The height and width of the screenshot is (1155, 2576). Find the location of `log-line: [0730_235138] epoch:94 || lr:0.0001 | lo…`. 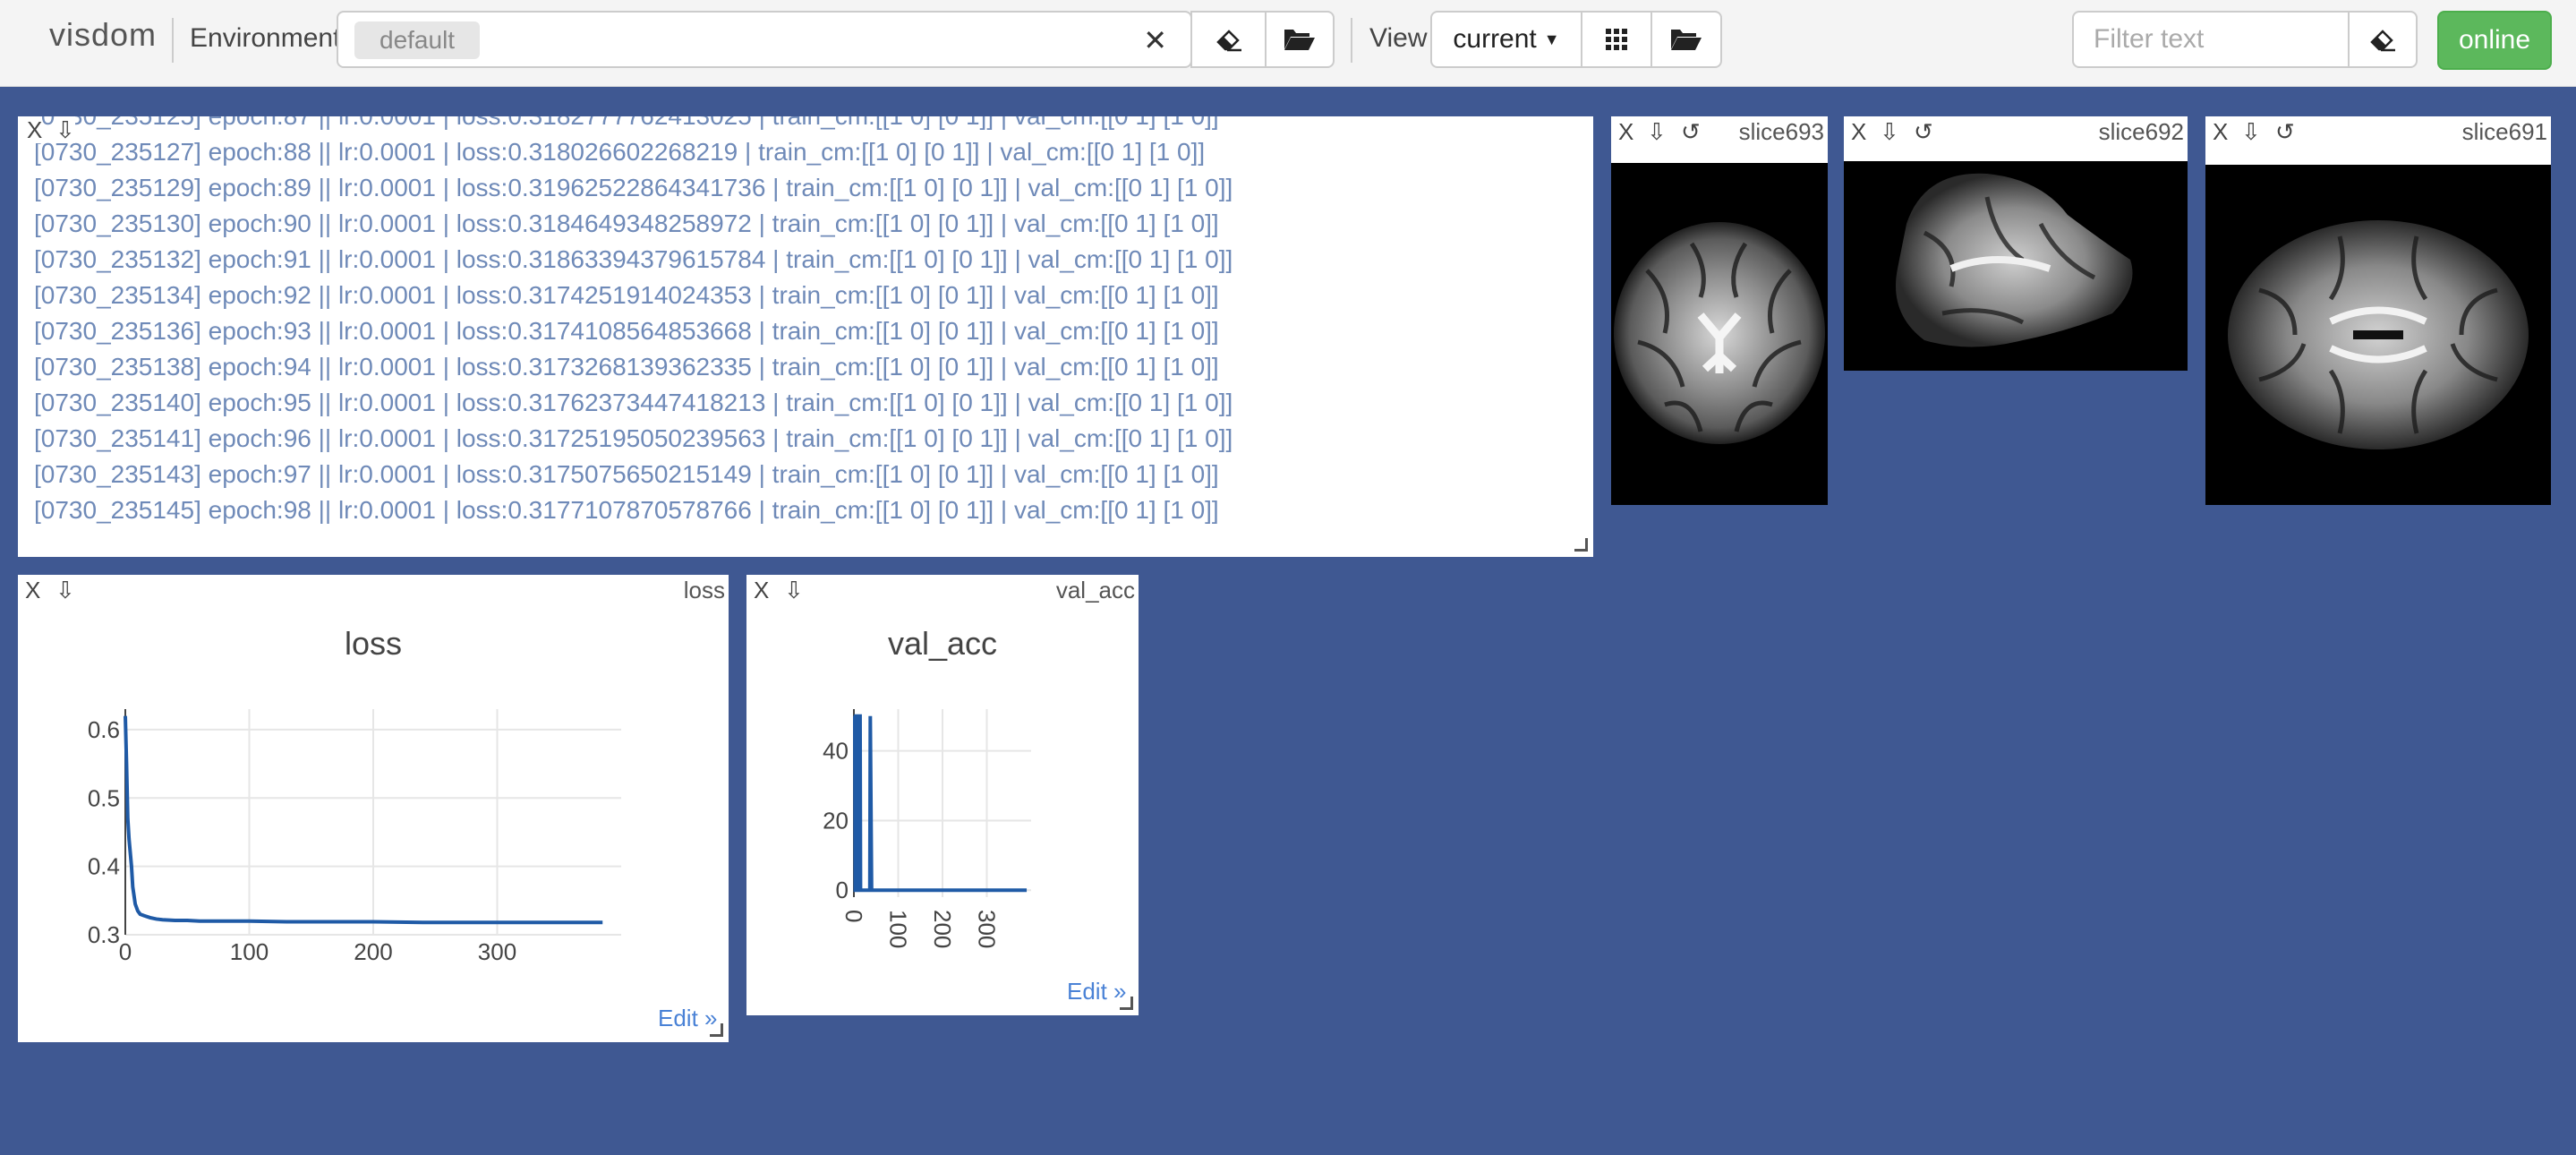

log-line: [0730_235138] epoch:94 || lr:0.0001 | lo… is located at coordinates (626, 367).